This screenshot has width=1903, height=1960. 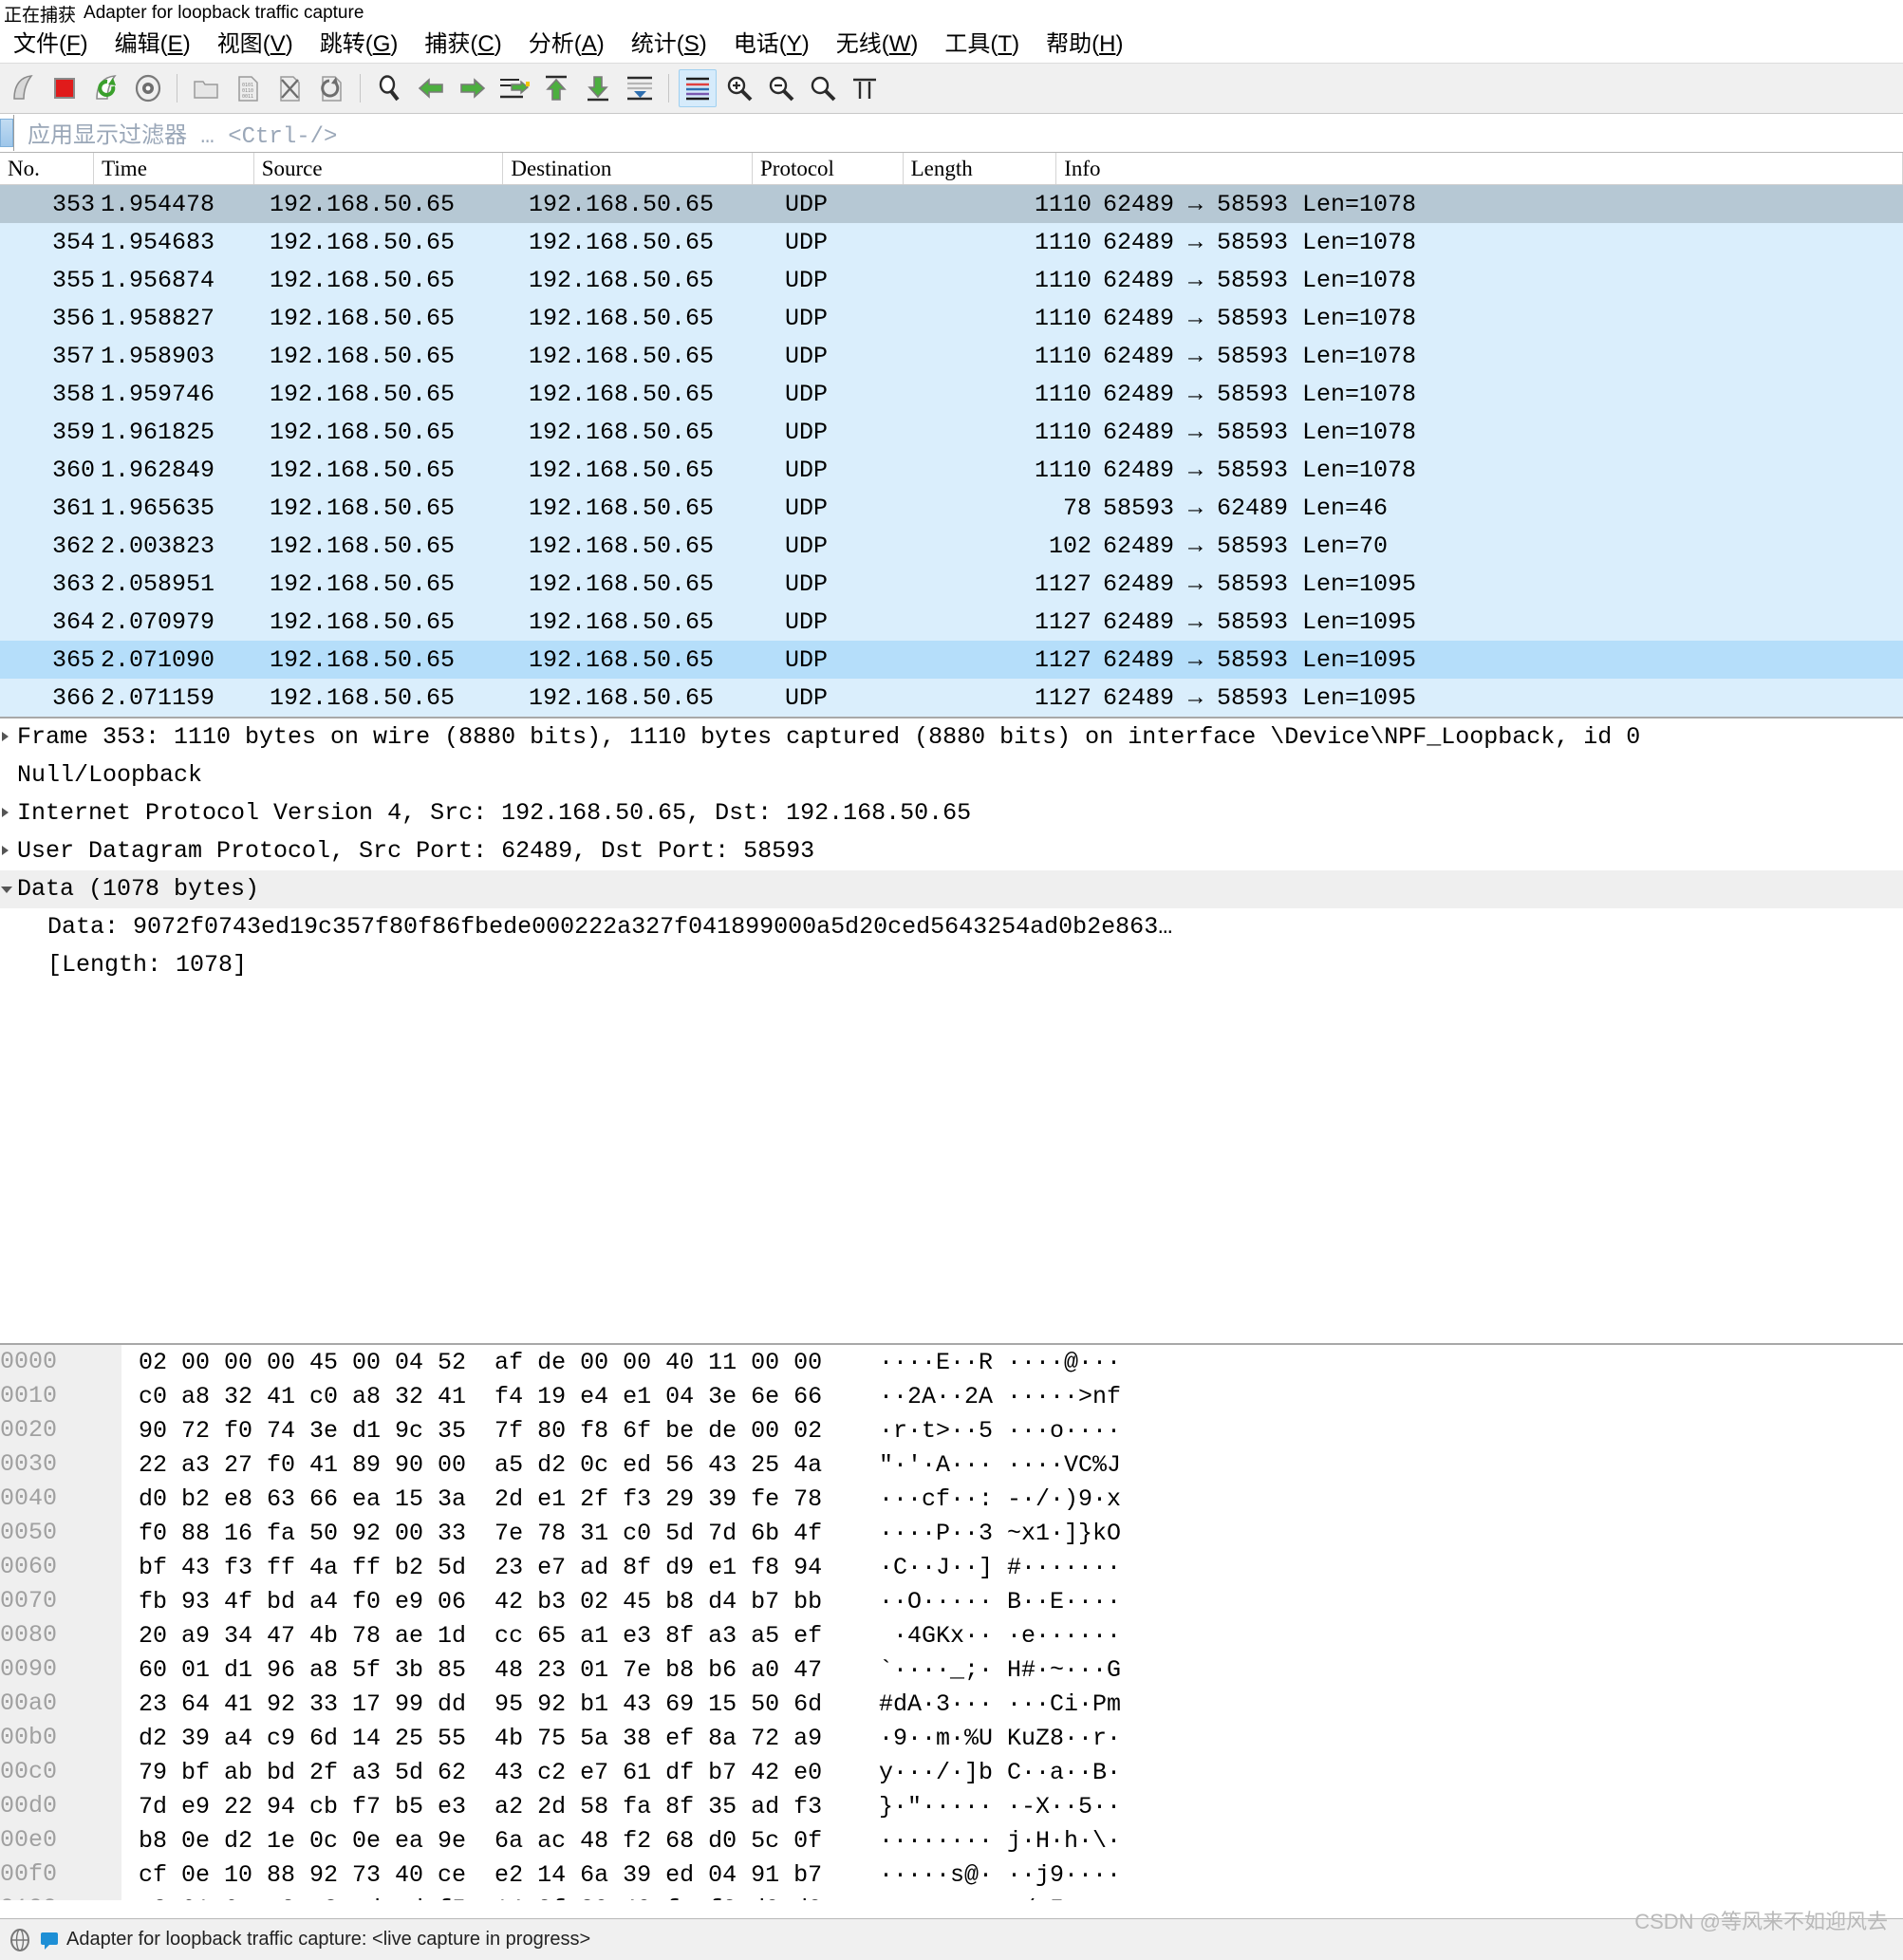 I want to click on menu-edit: 编辑(E), so click(x=153, y=44).